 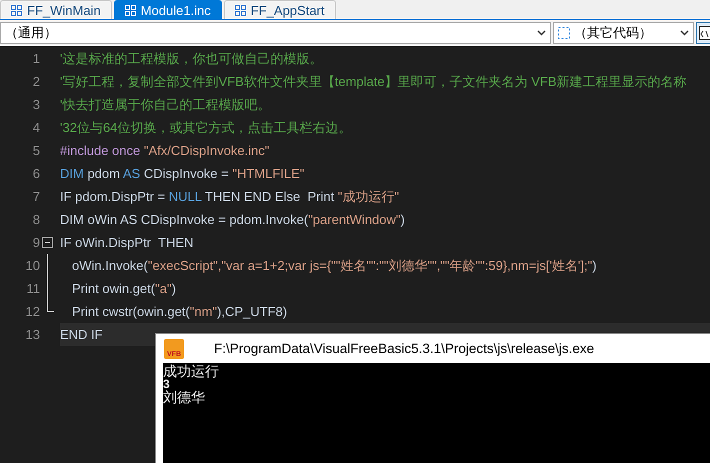 I want to click on toolbar-button, so click(x=703, y=33).